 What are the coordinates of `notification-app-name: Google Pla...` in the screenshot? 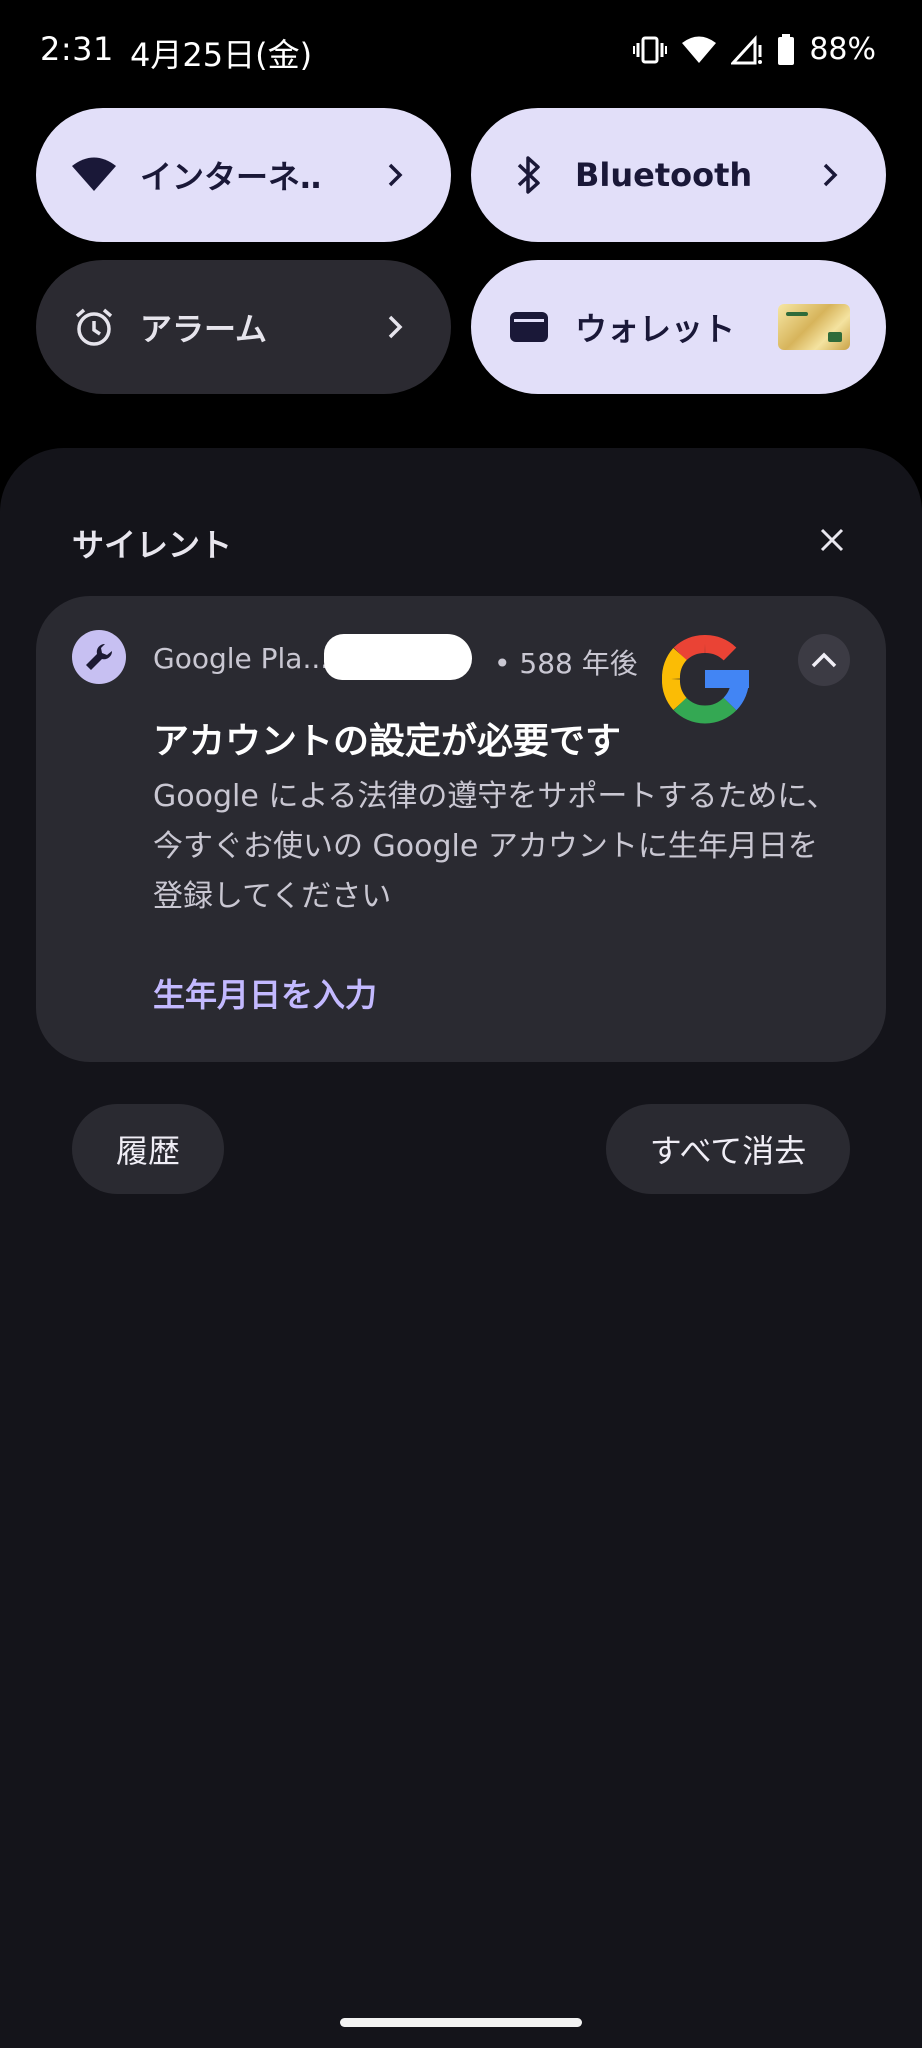 It's located at (241, 658).